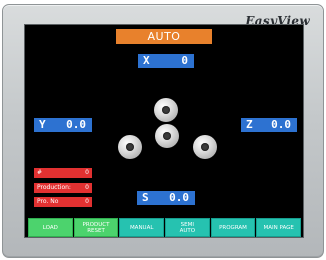 The height and width of the screenshot is (260, 326). I want to click on x-axis-label: X, so click(146, 60).